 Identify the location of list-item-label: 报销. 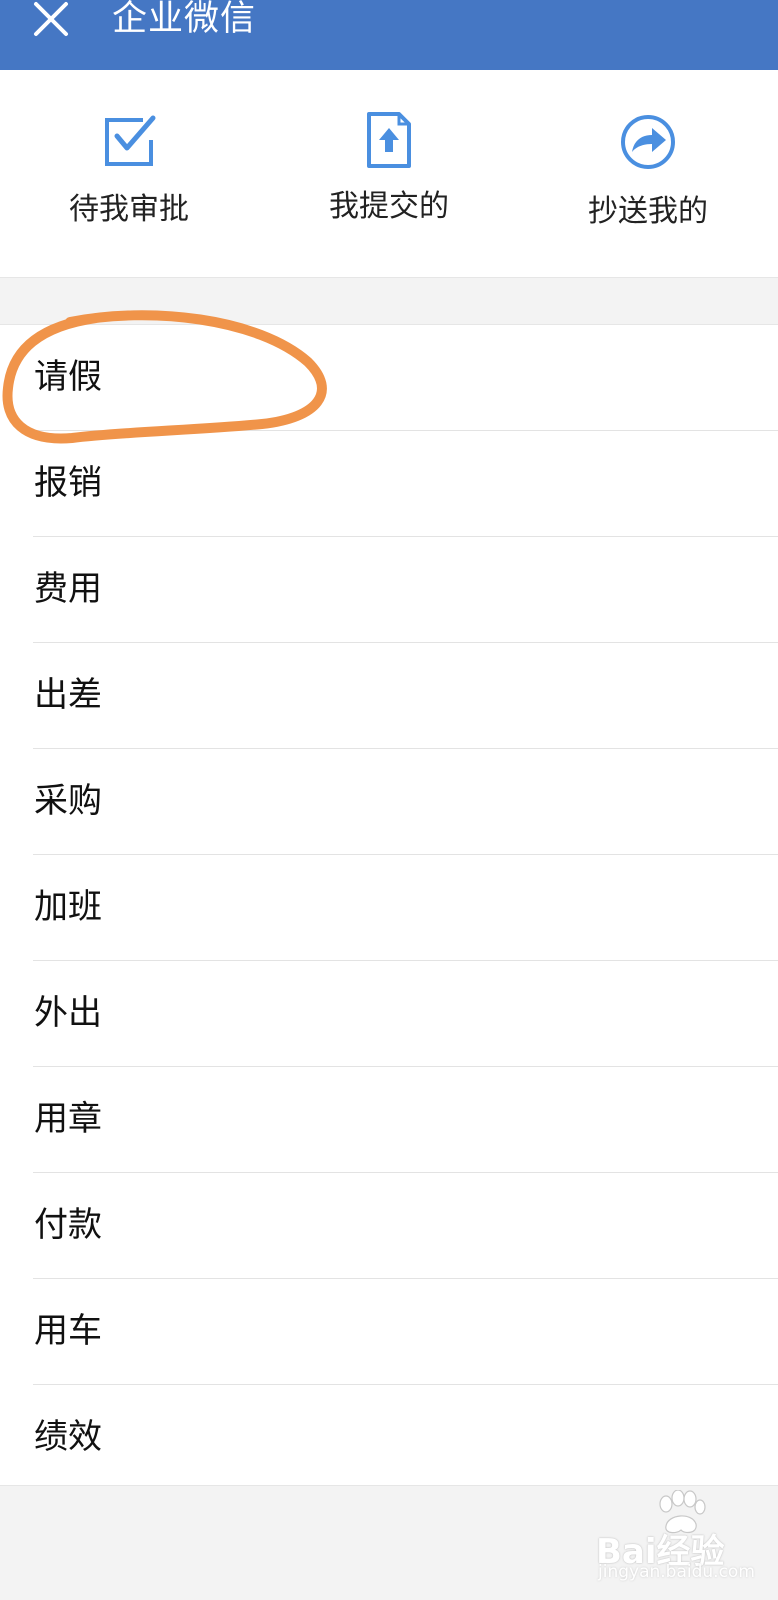
(68, 483).